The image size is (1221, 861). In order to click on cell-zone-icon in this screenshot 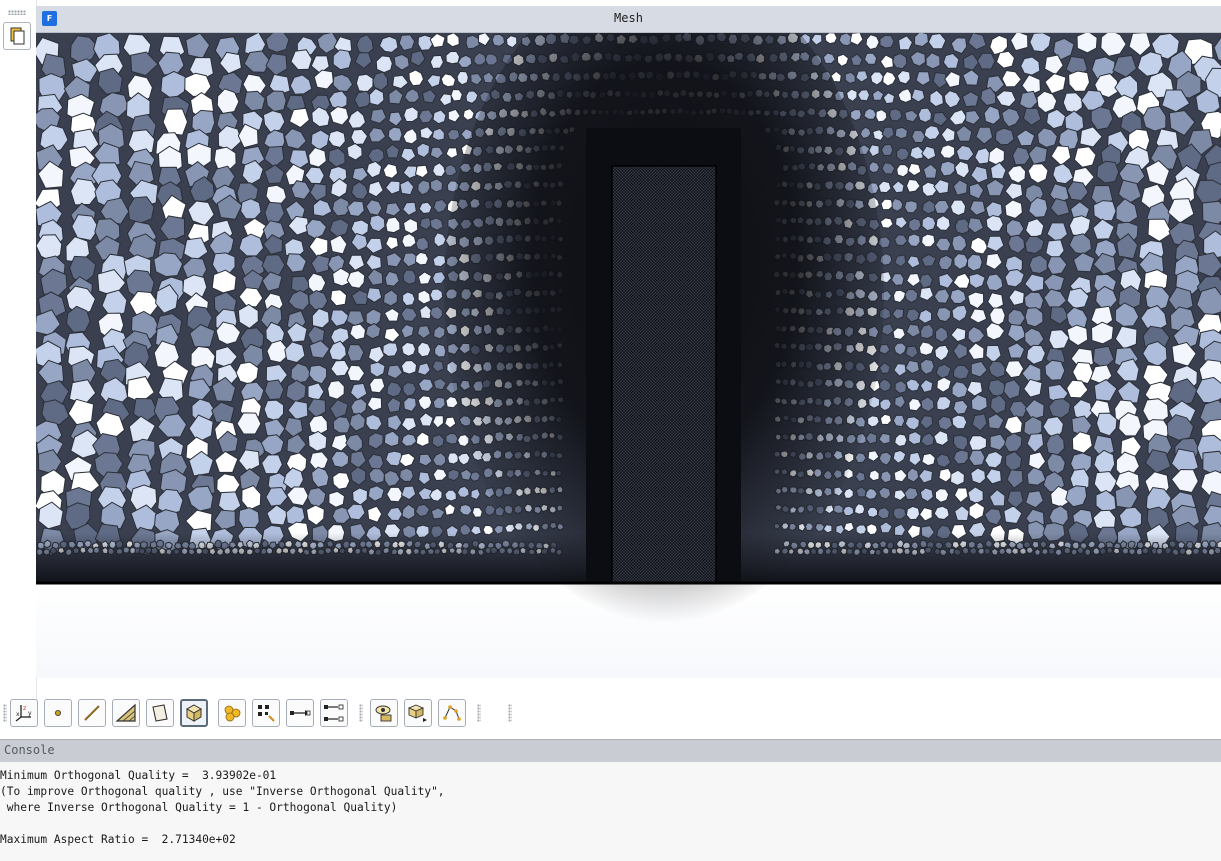, I will do `click(417, 713)`.